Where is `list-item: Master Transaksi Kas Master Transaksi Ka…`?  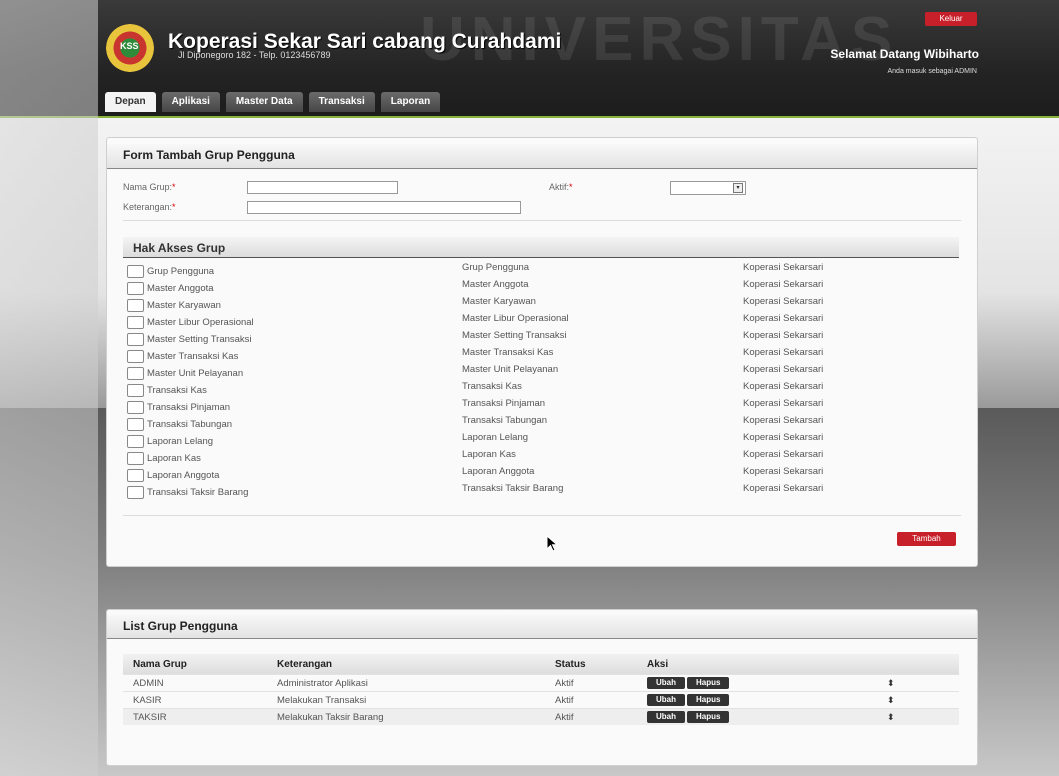
list-item: Master Transaksi Kas Master Transaksi Ka… is located at coordinates (543, 355).